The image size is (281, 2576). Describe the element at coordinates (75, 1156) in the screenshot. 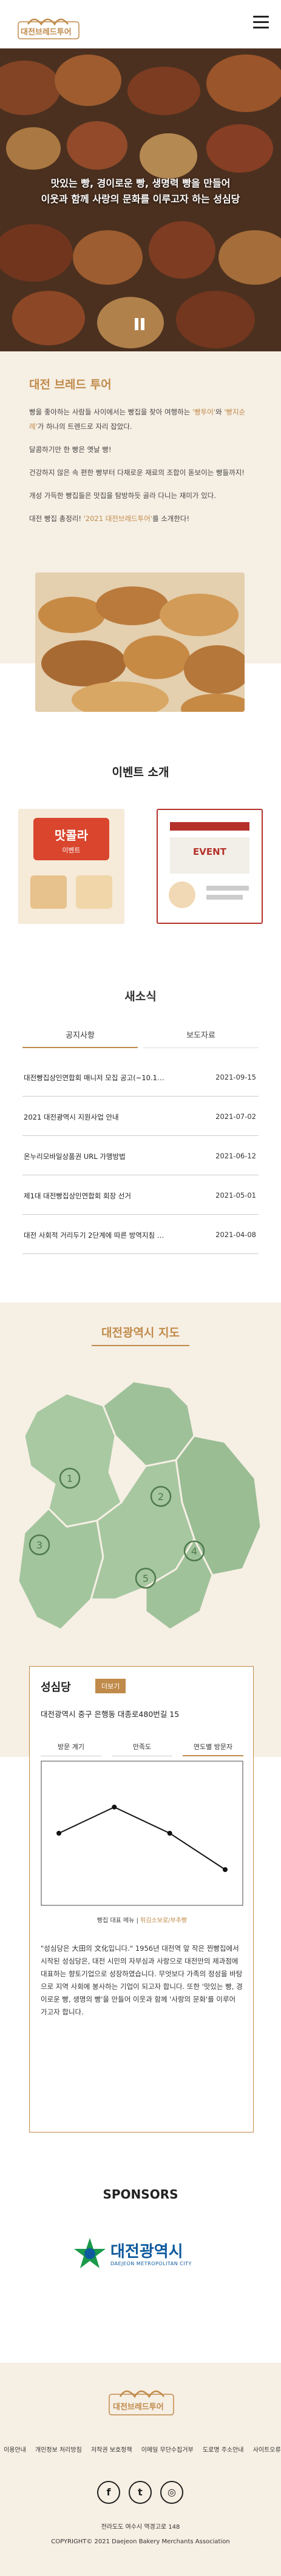

I see `news-row-title: 온누리모바일상품권 URL 가맹방법` at that location.